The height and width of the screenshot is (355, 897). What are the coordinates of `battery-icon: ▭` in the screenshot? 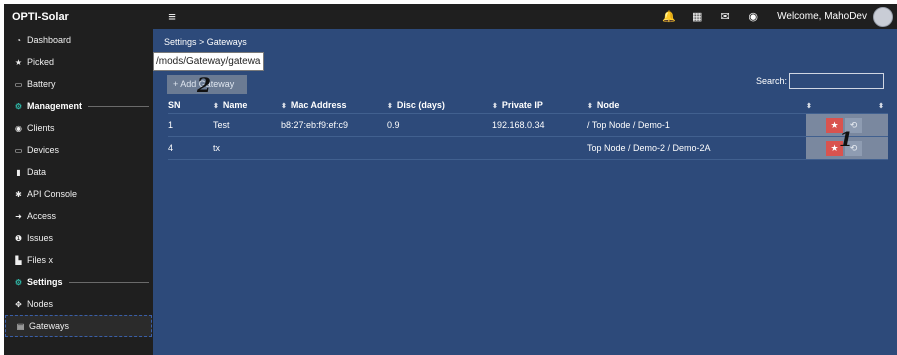 It's located at (18, 84).